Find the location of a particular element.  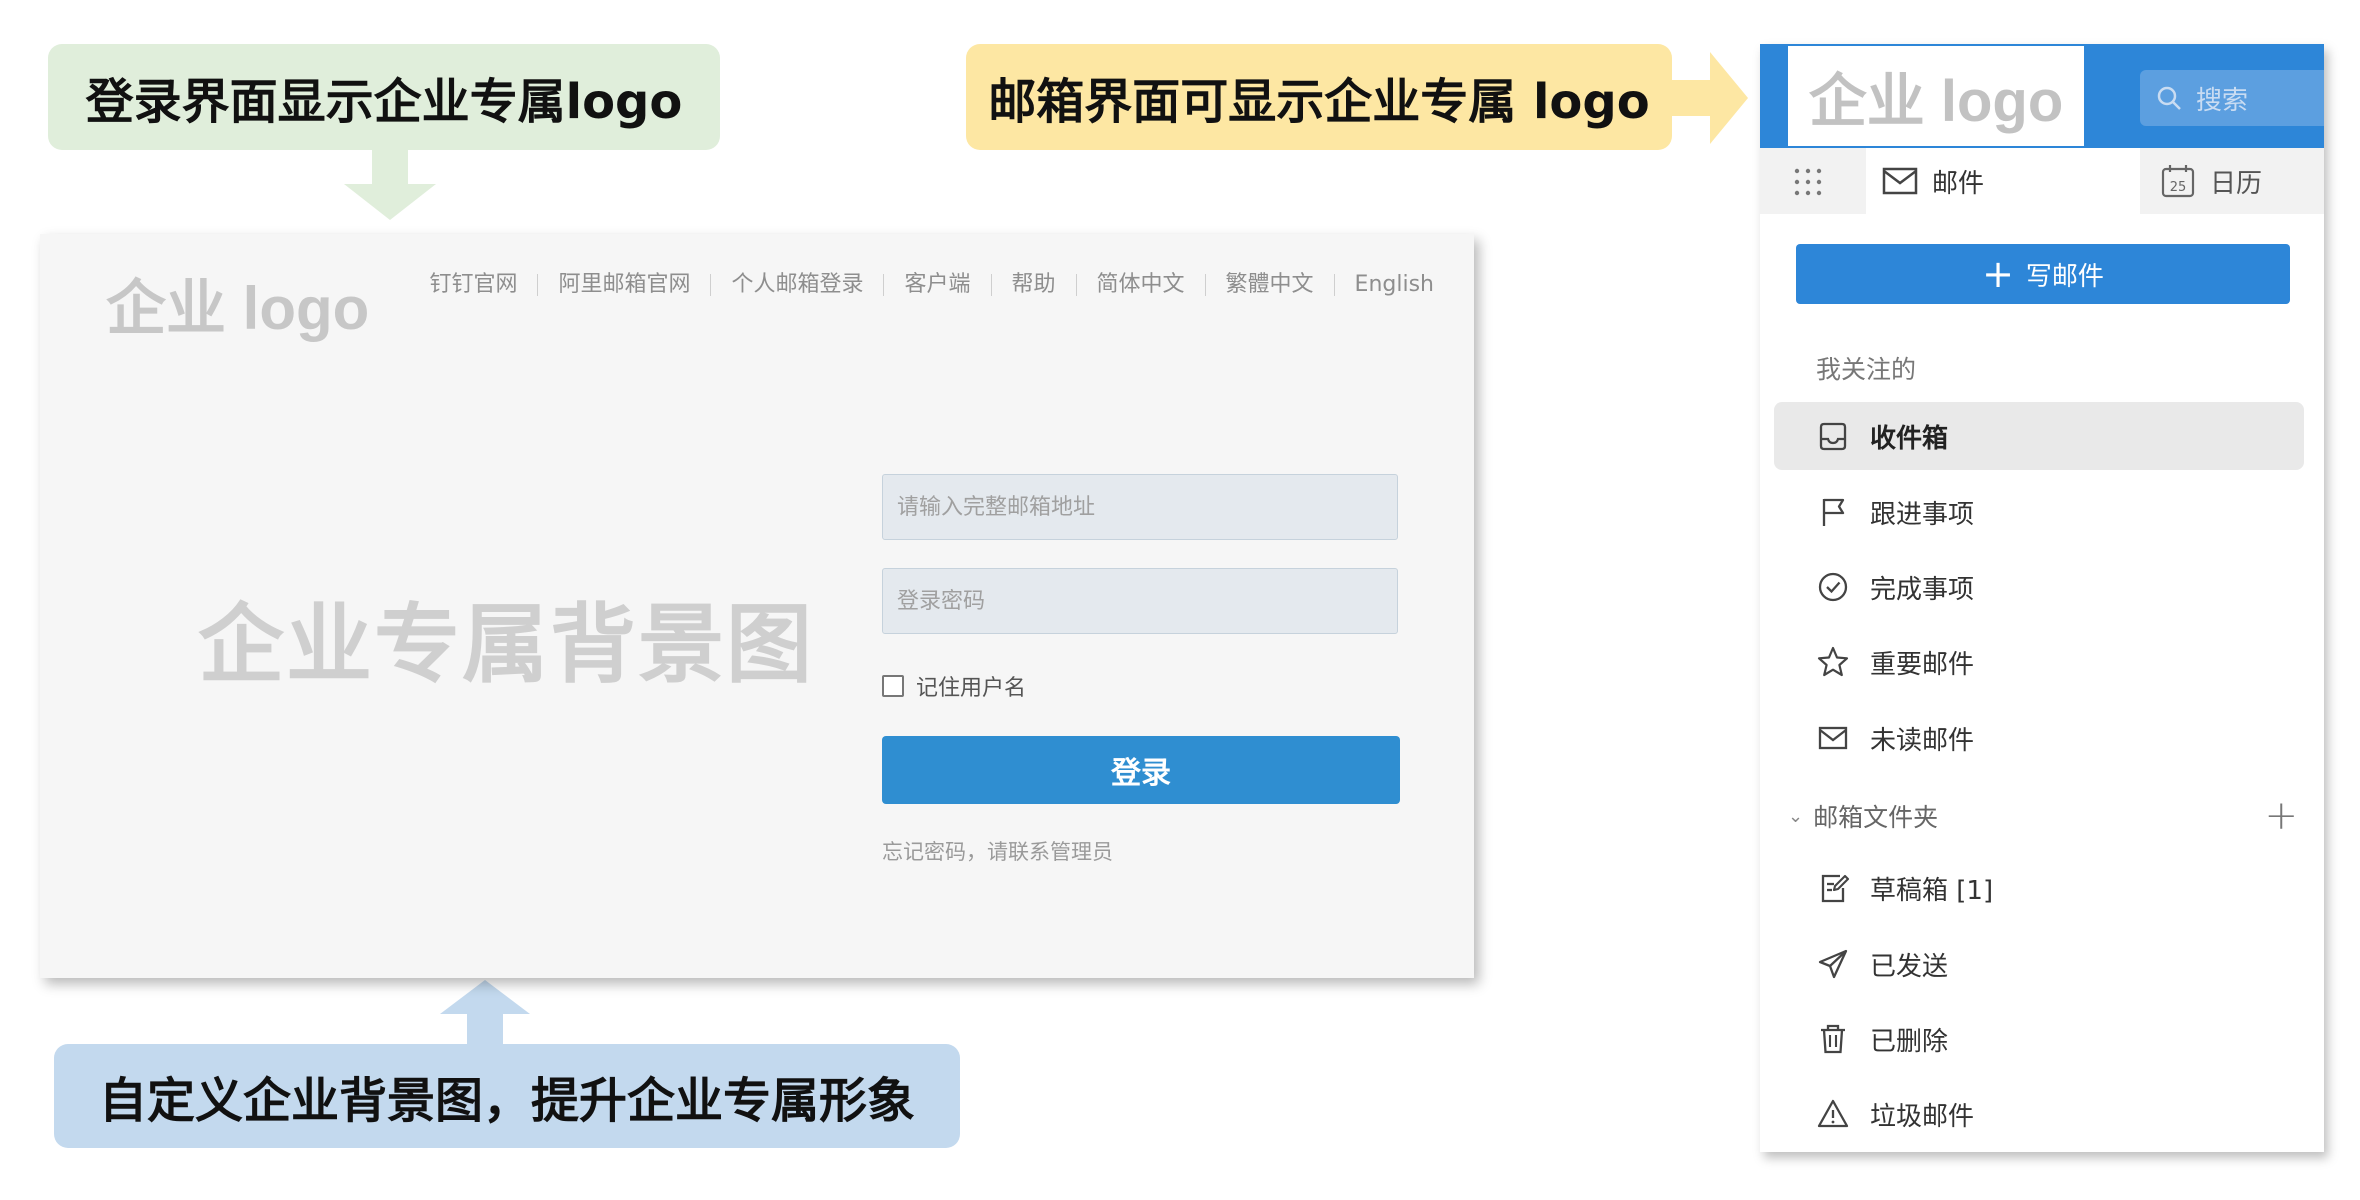

sidebar-item-label: 垃圾邮件 is located at coordinates (1922, 1116).